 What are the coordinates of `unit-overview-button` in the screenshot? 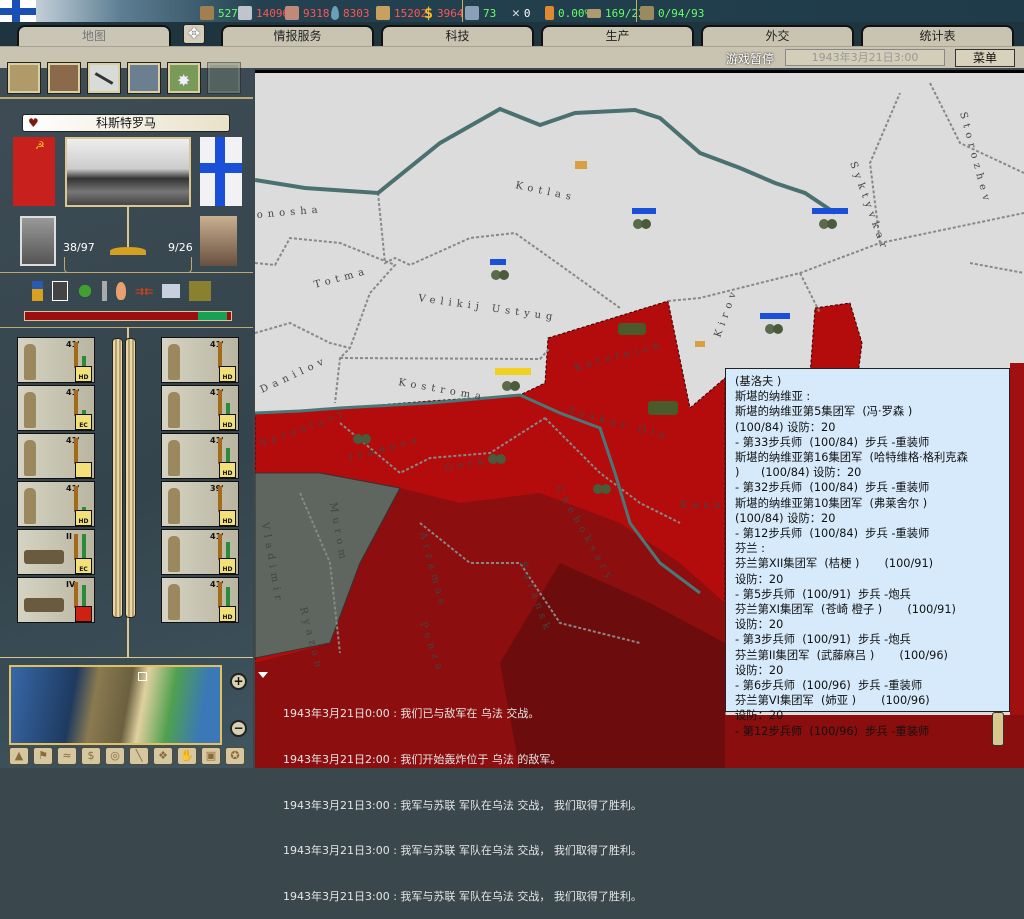 It's located at (224, 78).